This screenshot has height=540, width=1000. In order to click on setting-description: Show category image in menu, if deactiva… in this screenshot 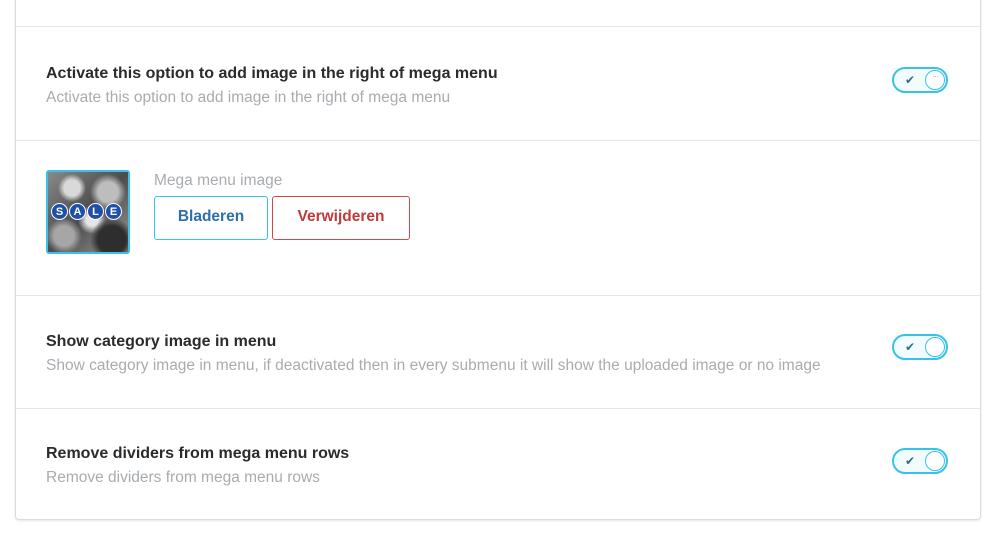, I will do `click(433, 365)`.